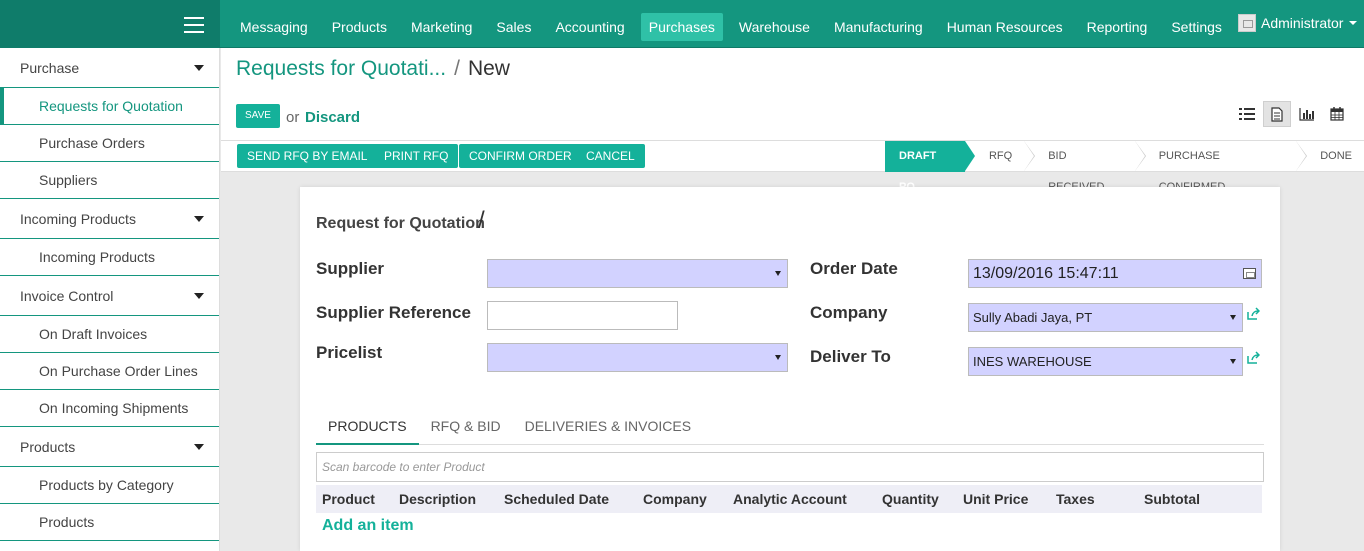 The height and width of the screenshot is (551, 1364). Describe the element at coordinates (50, 68) in the screenshot. I see `sidebar-item-label: Purchase` at that location.